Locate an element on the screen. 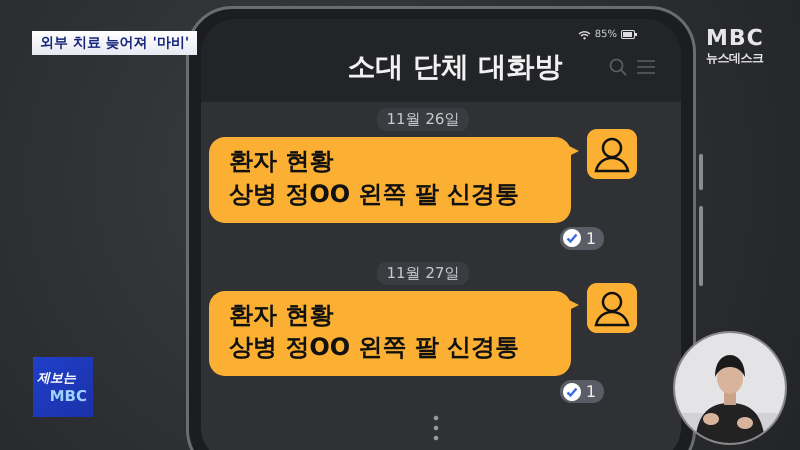 This screenshot has width=800, height=450. channel-logo: MBC is located at coordinates (735, 39).